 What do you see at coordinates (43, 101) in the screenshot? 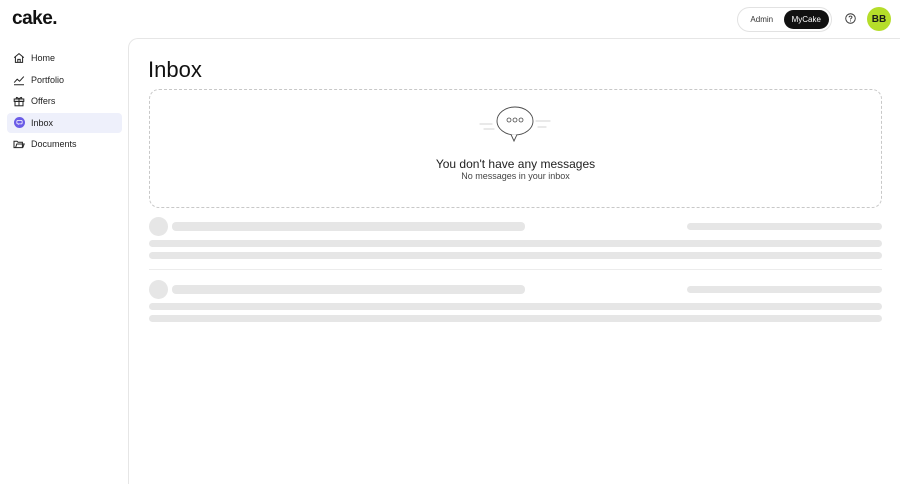
I see `sidebar-item-label: Offers` at bounding box center [43, 101].